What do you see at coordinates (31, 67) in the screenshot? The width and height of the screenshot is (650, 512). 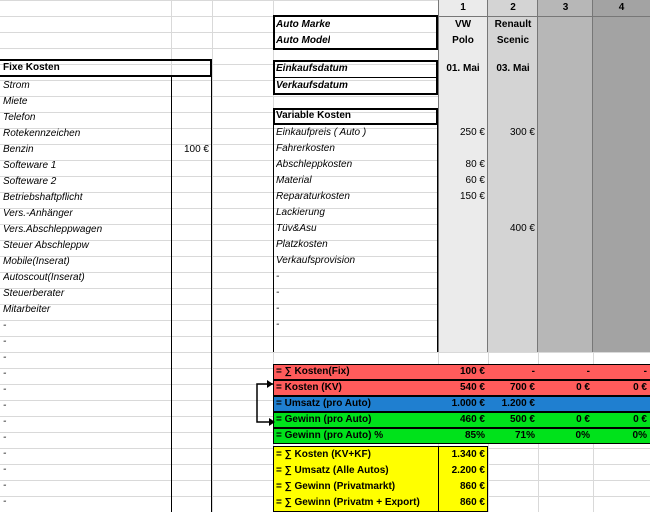 I see `fixed-costs-header: Fixe Kosten` at bounding box center [31, 67].